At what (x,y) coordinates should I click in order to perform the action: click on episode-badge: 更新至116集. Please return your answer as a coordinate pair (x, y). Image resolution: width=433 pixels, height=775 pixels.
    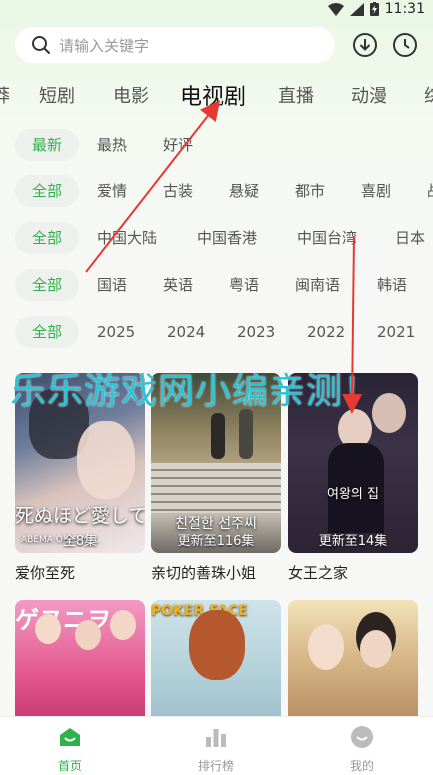
    Looking at the image, I should click on (216, 541).